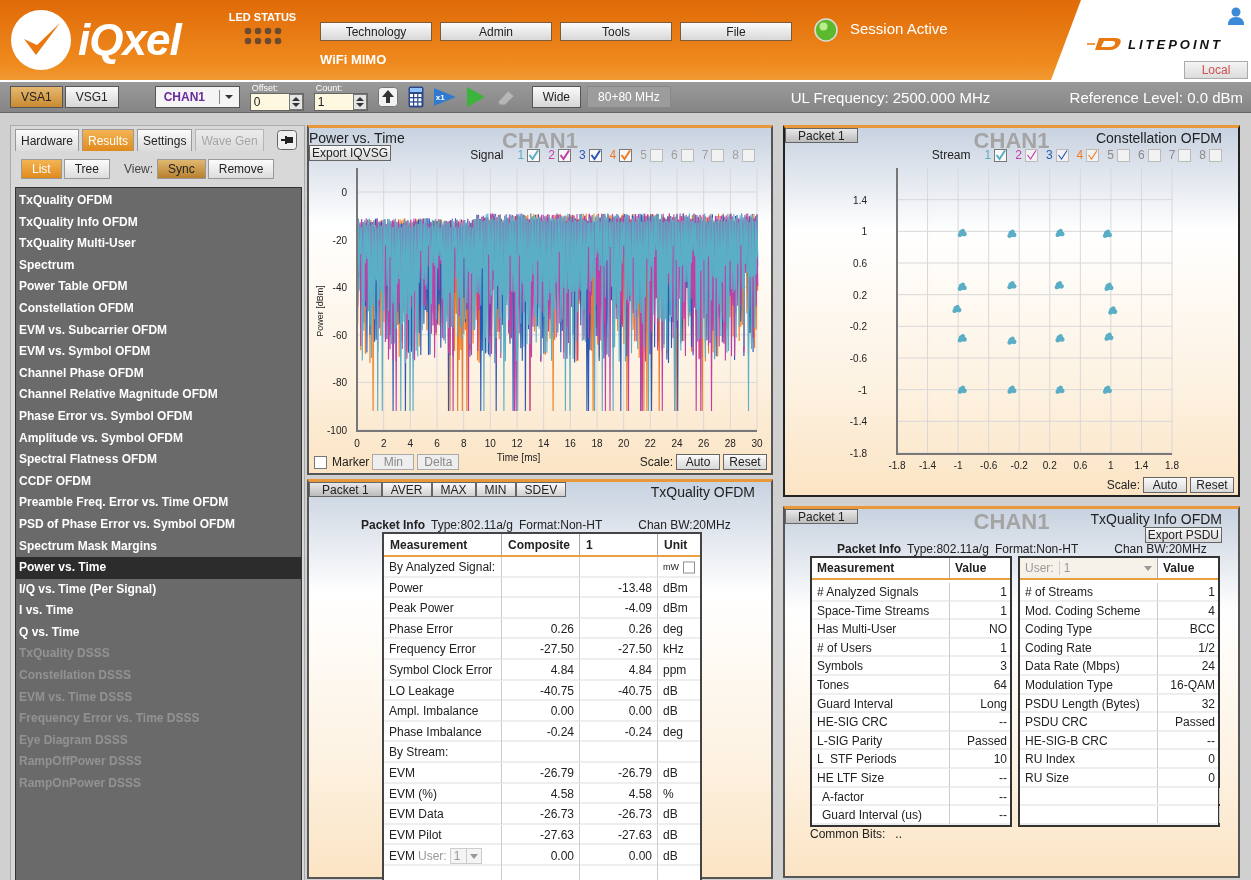  What do you see at coordinates (1089, 629) in the screenshot?
I see `table-cell: Coding Type` at bounding box center [1089, 629].